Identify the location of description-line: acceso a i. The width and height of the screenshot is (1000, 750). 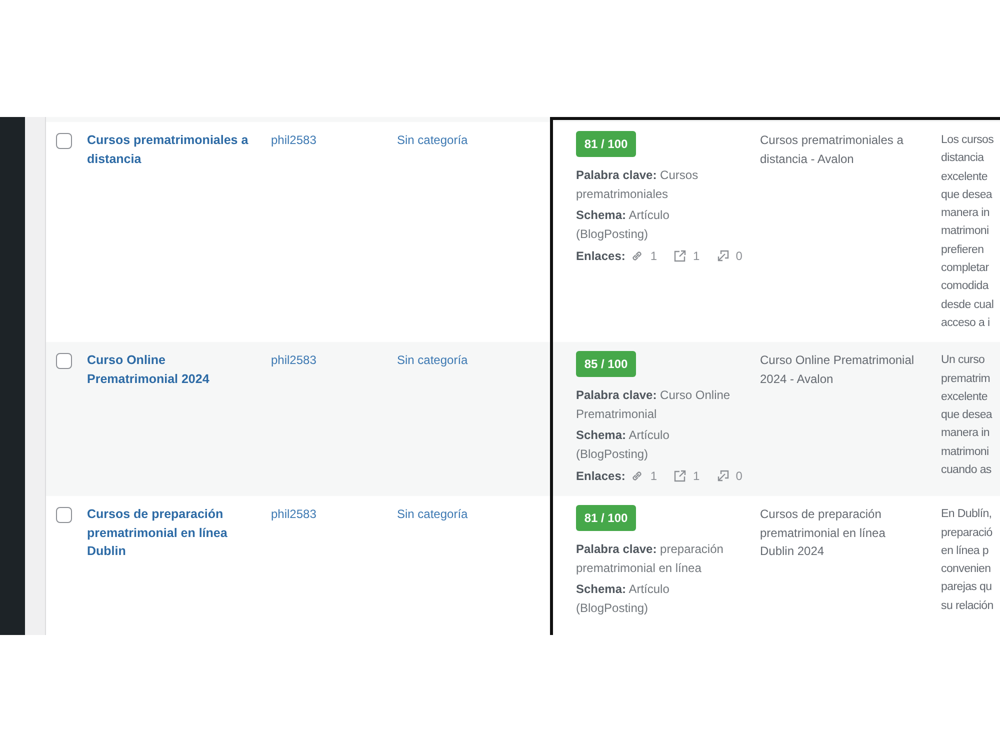
(966, 323).